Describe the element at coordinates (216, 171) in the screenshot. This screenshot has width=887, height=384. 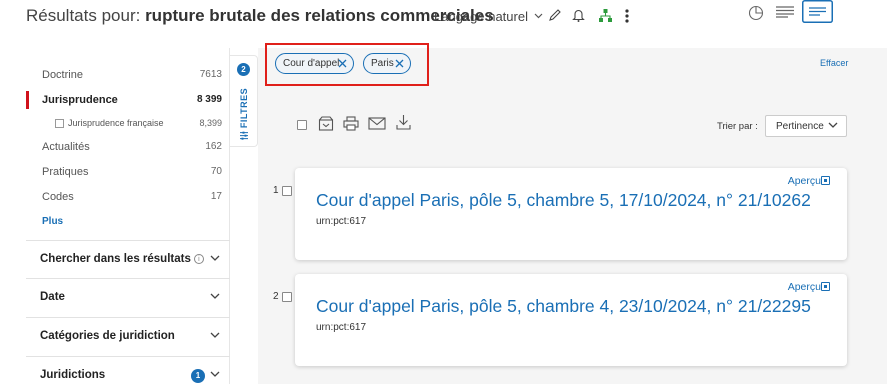
I see `category-count: 70` at that location.